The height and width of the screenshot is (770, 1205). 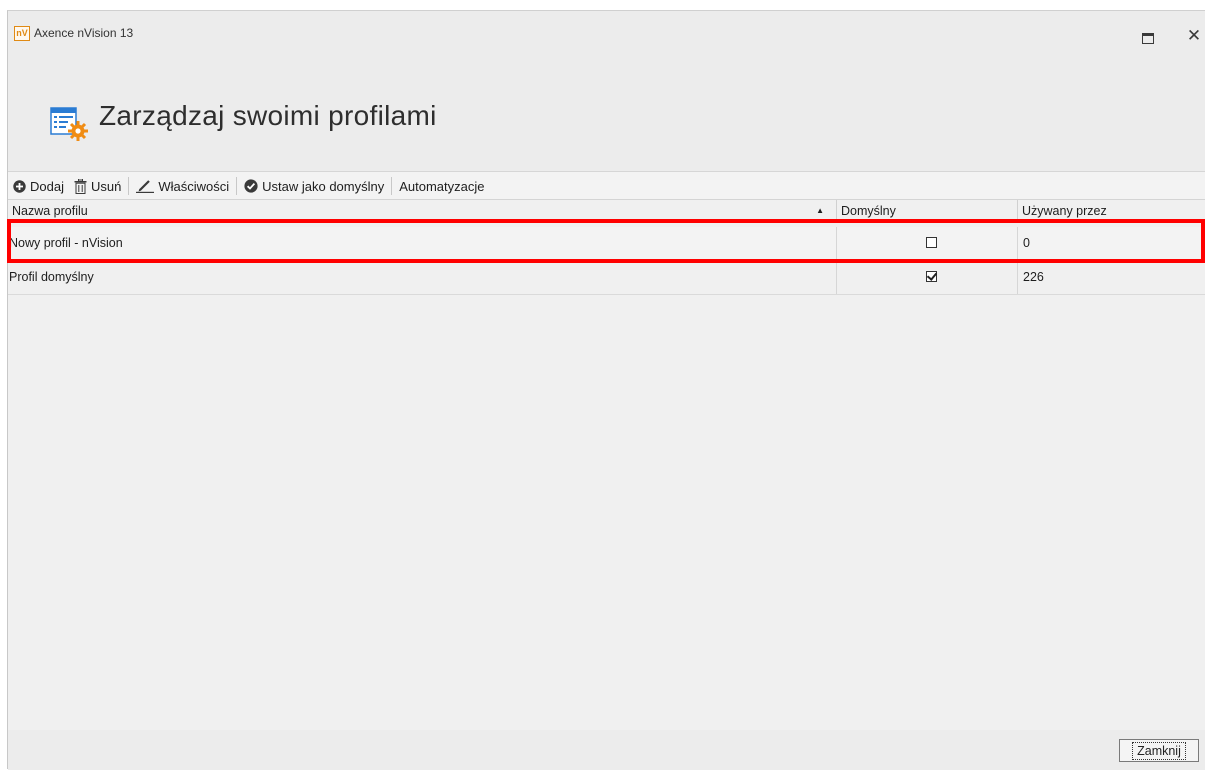 I want to click on title-bar: nV Axence nVision 13 ✕, so click(x=606, y=31).